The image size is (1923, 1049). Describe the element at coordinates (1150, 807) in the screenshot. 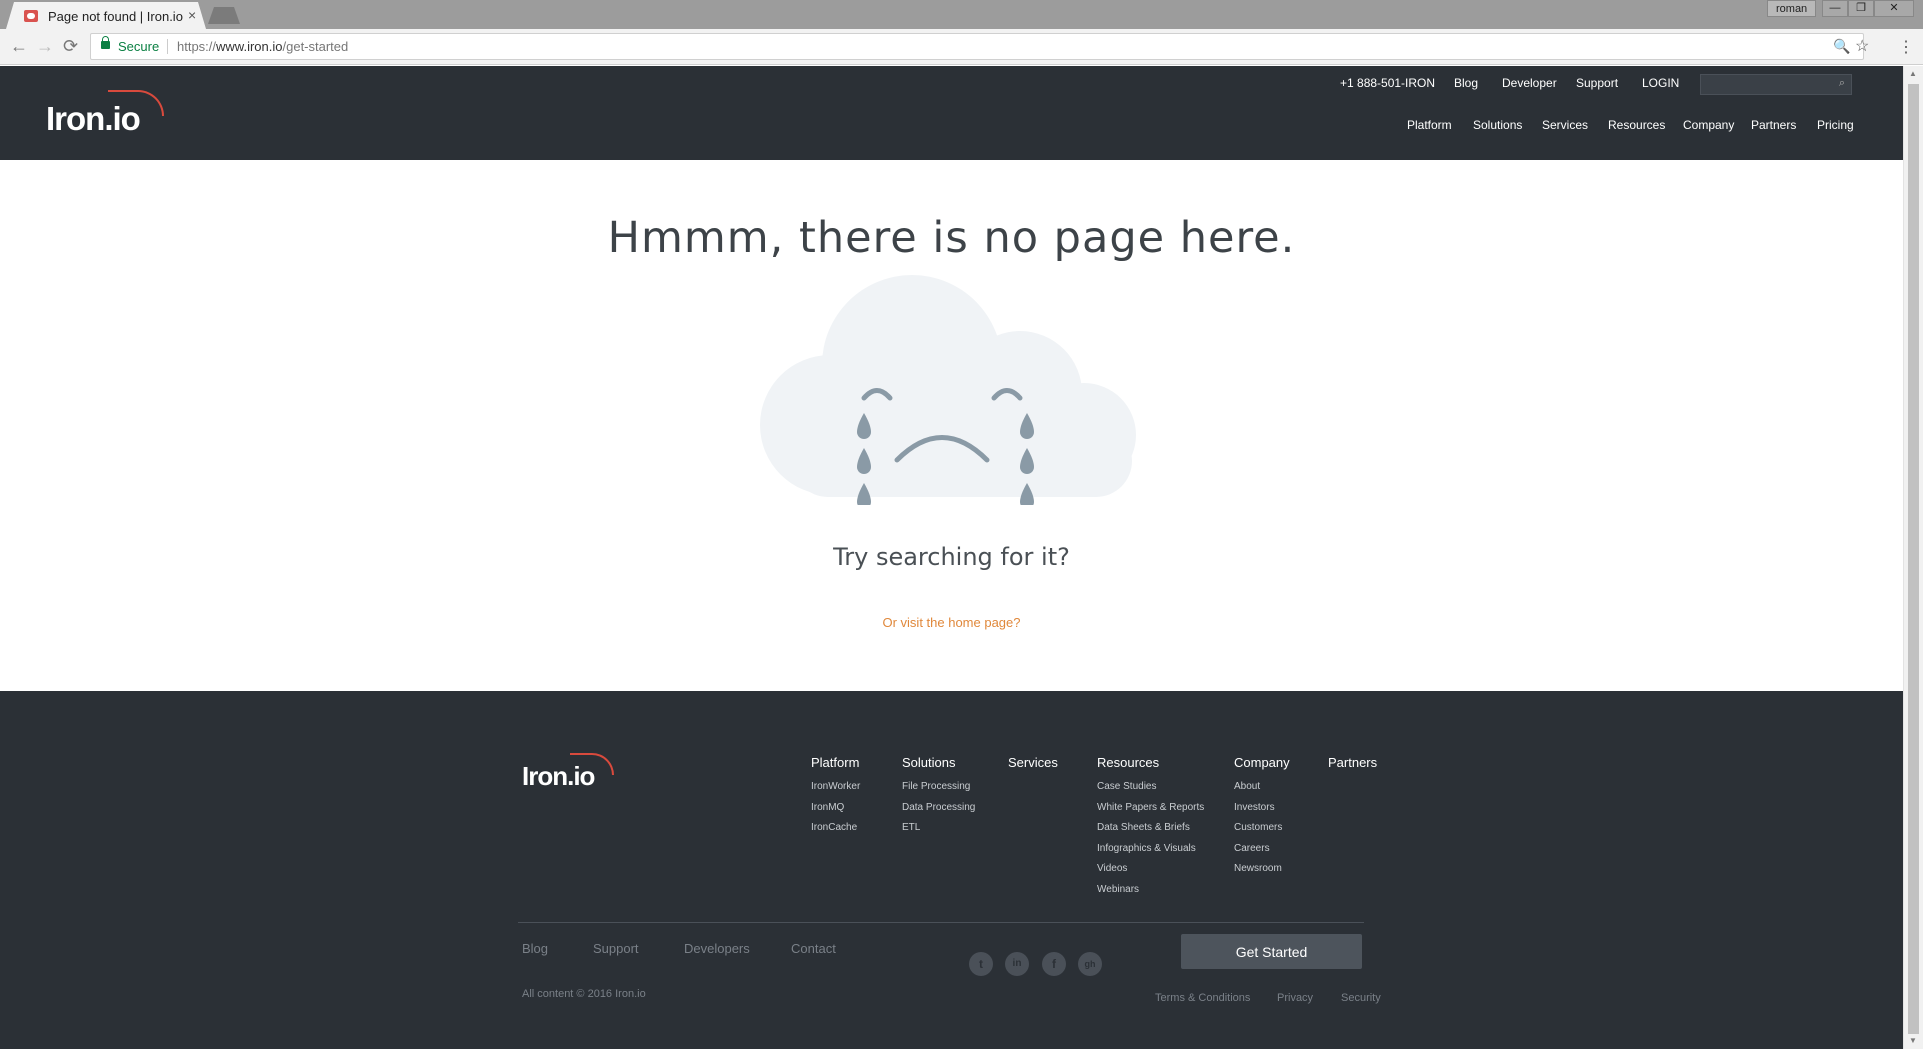

I see `footer-link: White Papers & Reports` at that location.